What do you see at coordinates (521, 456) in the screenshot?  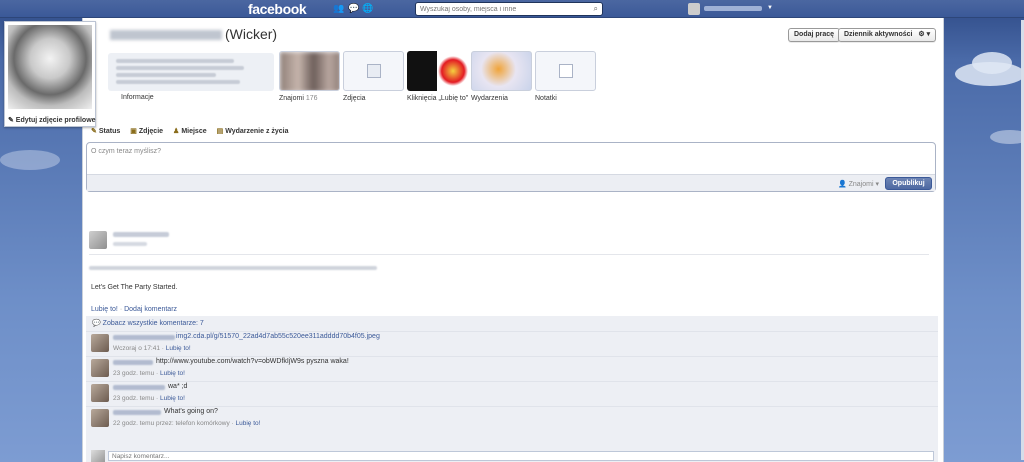 I see `comment-input` at bounding box center [521, 456].